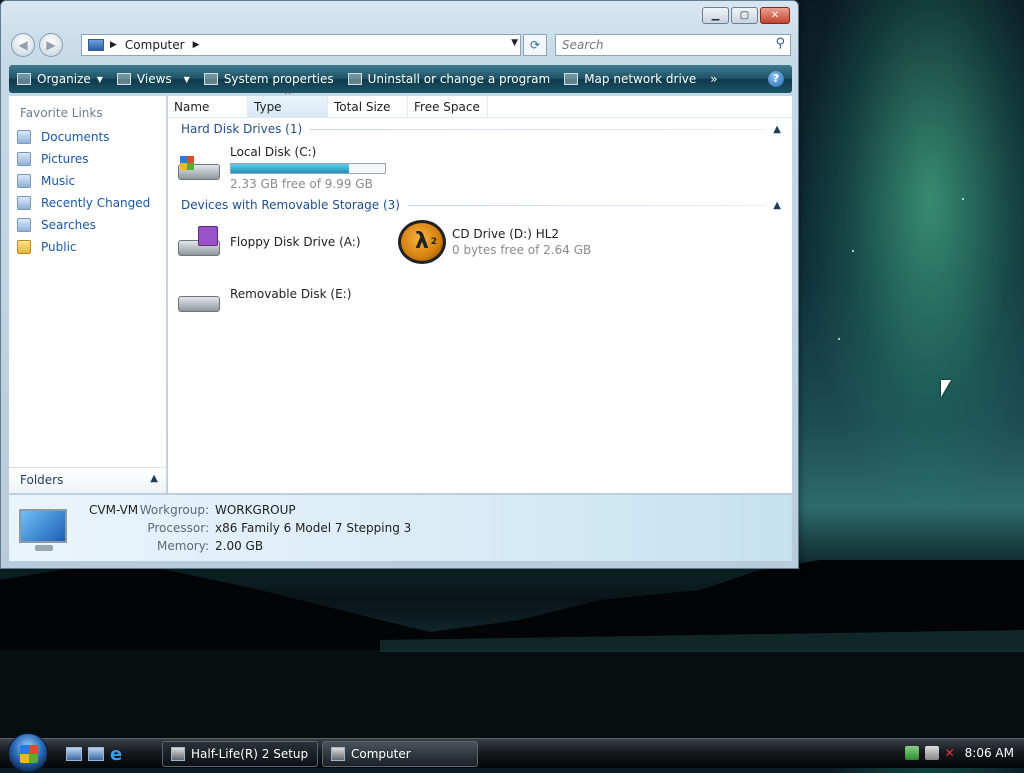  Describe the element at coordinates (780, 43) in the screenshot. I see `search-icon: ⚲` at that location.